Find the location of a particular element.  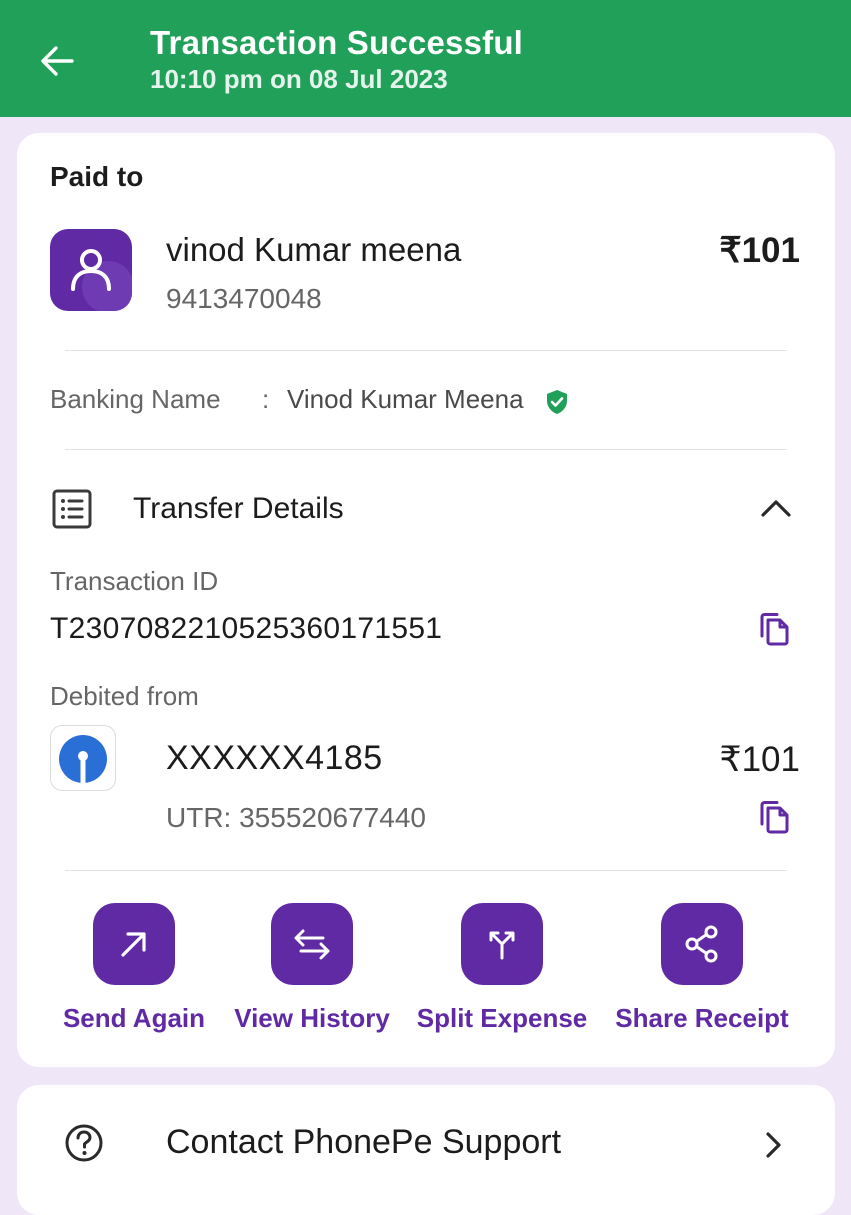

chevron-right-icon is located at coordinates (773, 1145).